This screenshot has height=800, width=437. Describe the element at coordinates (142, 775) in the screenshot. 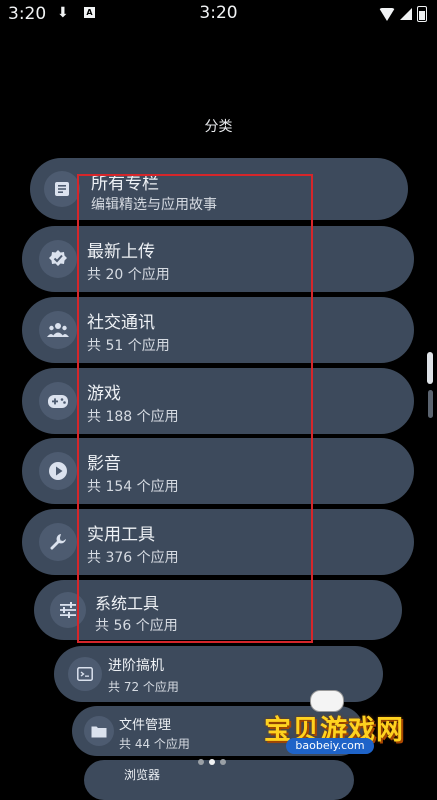

I see `category-title: 浏览器` at that location.